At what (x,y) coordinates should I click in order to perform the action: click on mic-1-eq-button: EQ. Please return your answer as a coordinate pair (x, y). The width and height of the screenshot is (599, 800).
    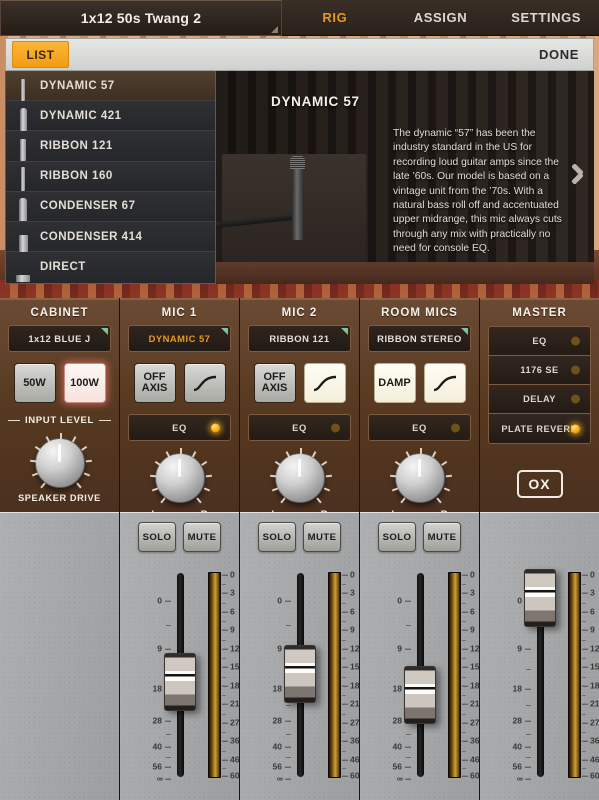
    Looking at the image, I should click on (179, 427).